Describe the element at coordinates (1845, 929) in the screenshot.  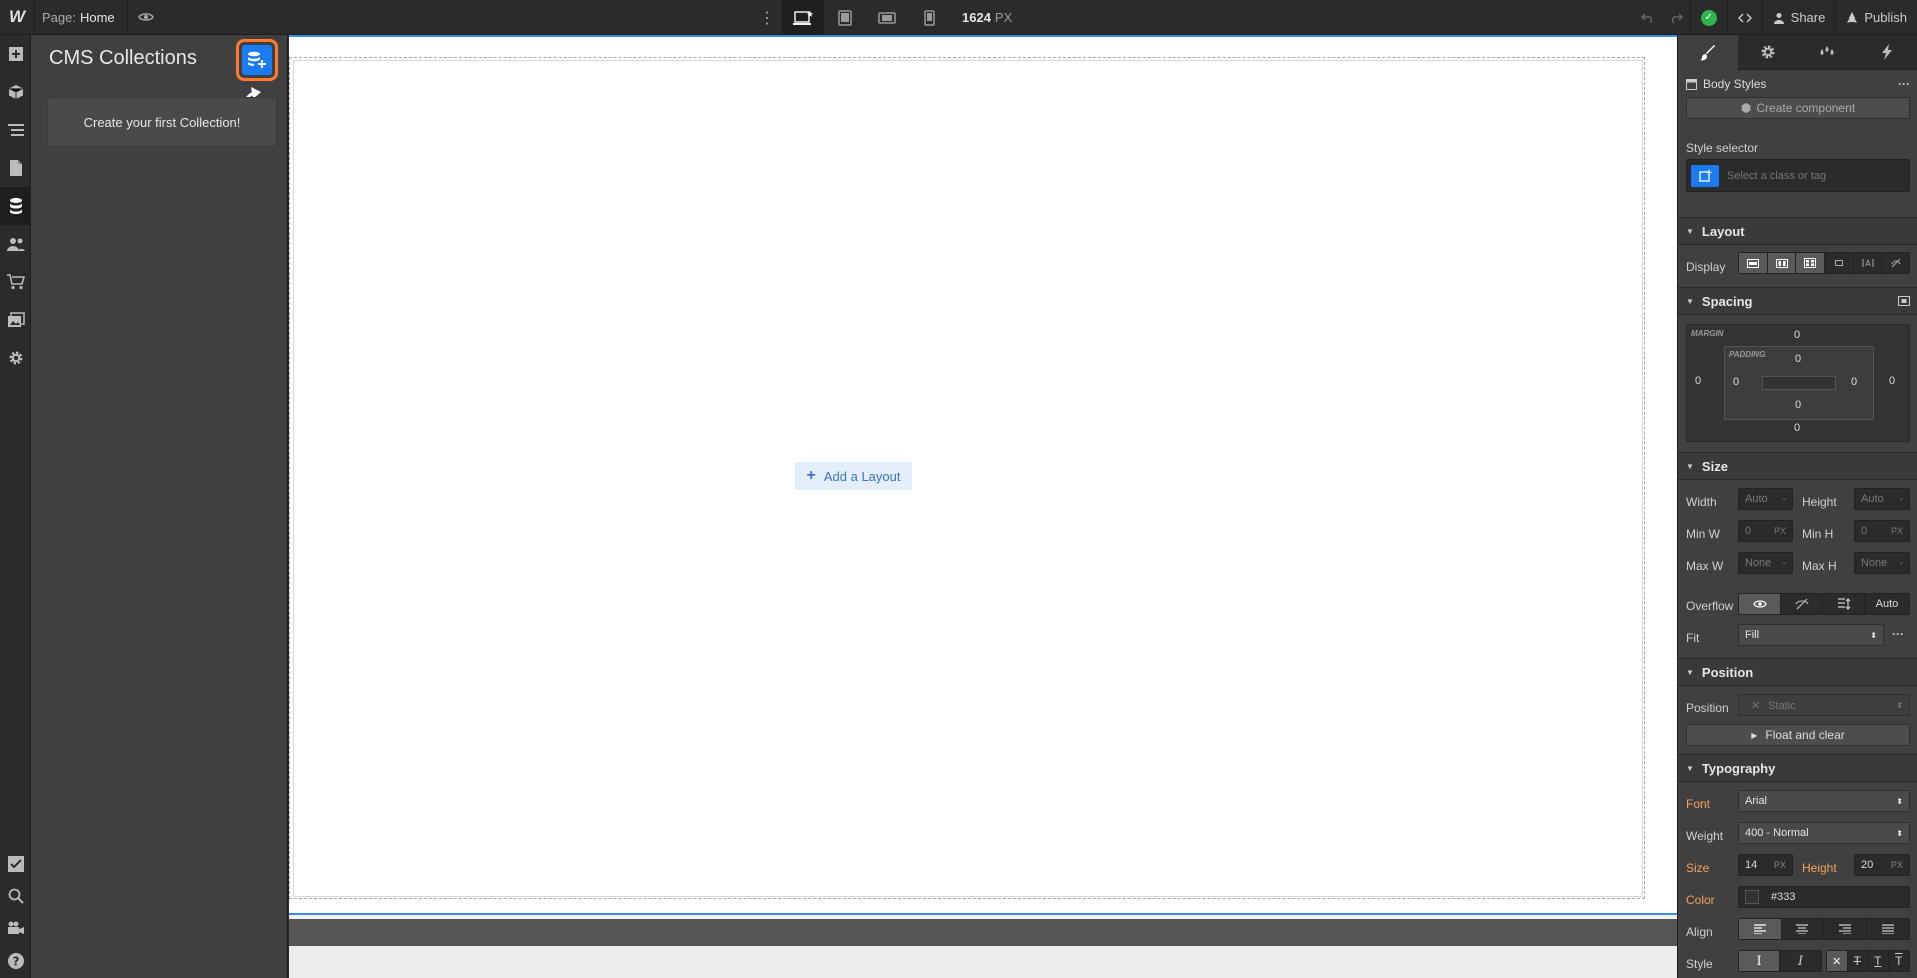
I see `align-right-icon` at that location.